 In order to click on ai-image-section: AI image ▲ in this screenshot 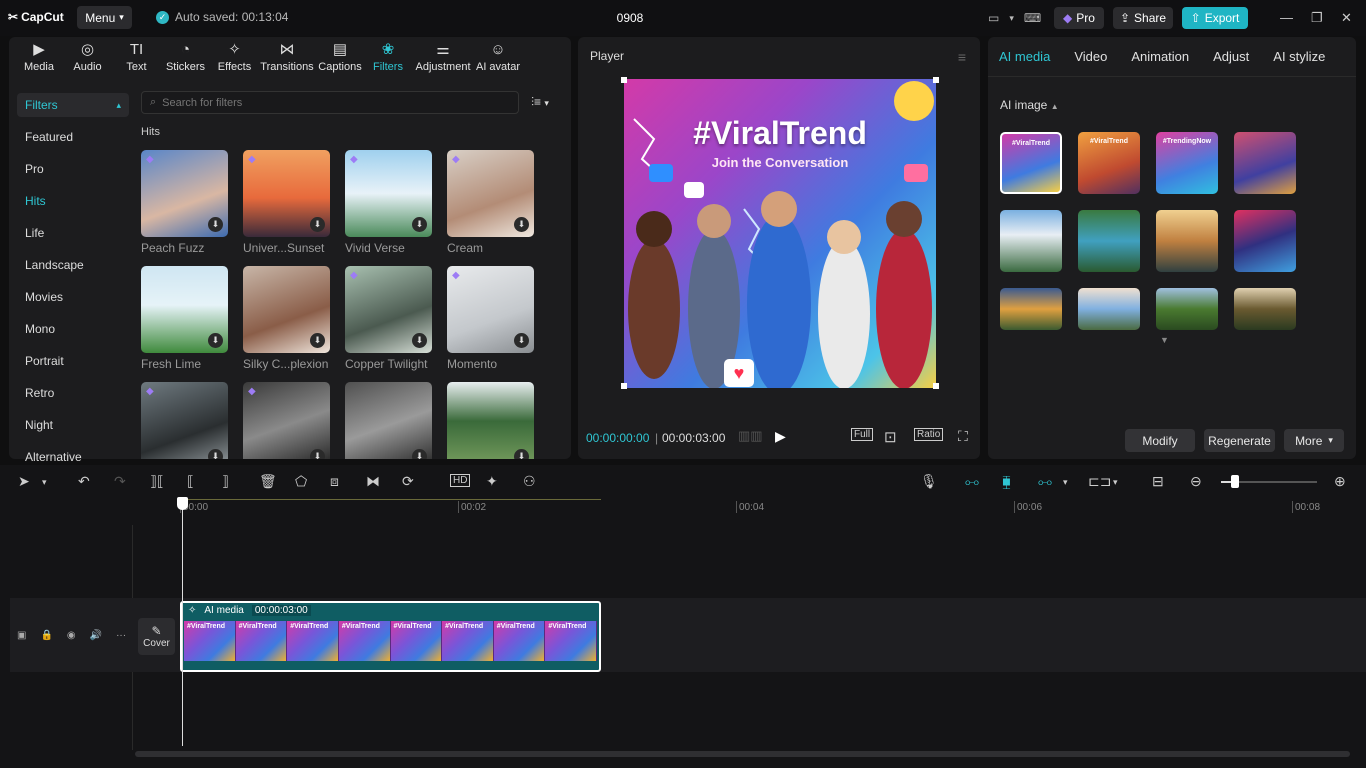, I will do `click(1029, 105)`.